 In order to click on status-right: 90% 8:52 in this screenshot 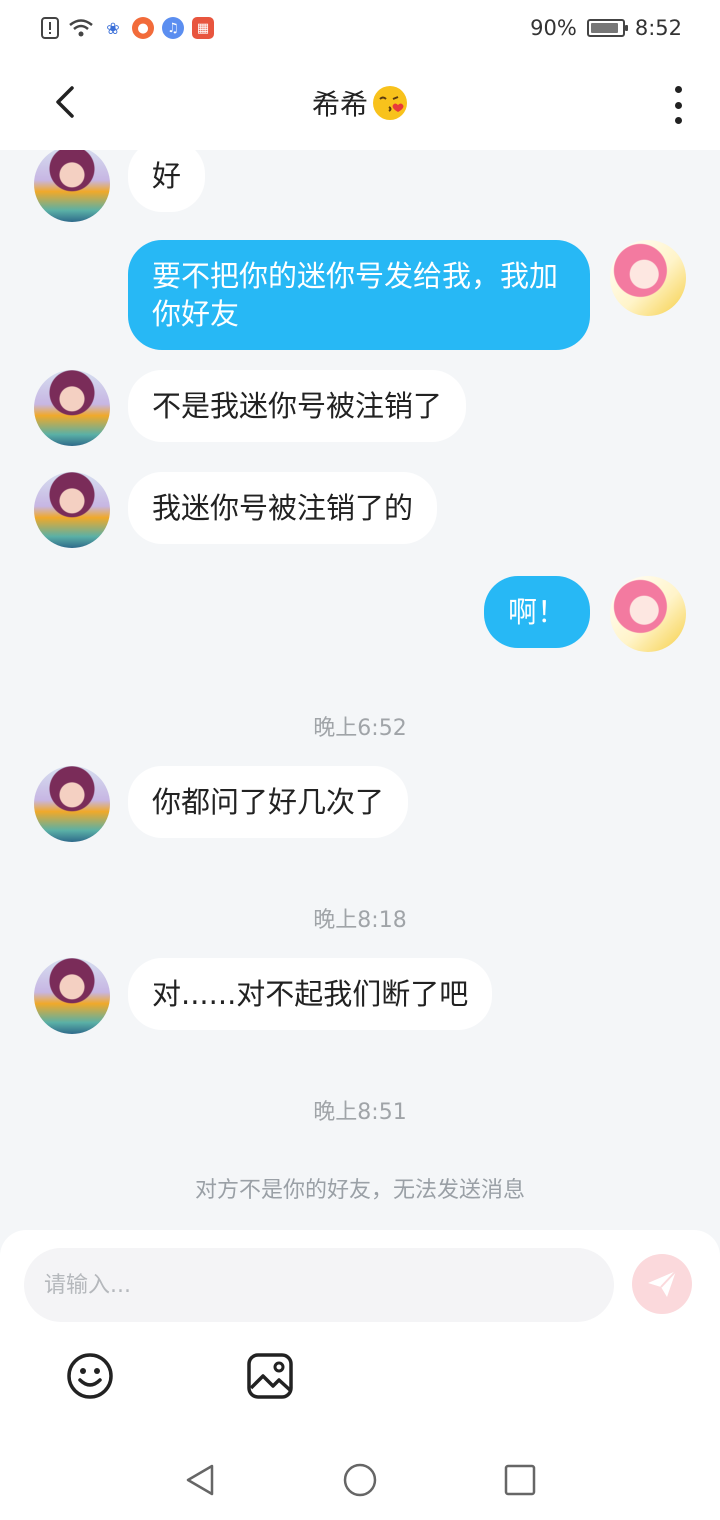, I will do `click(606, 28)`.